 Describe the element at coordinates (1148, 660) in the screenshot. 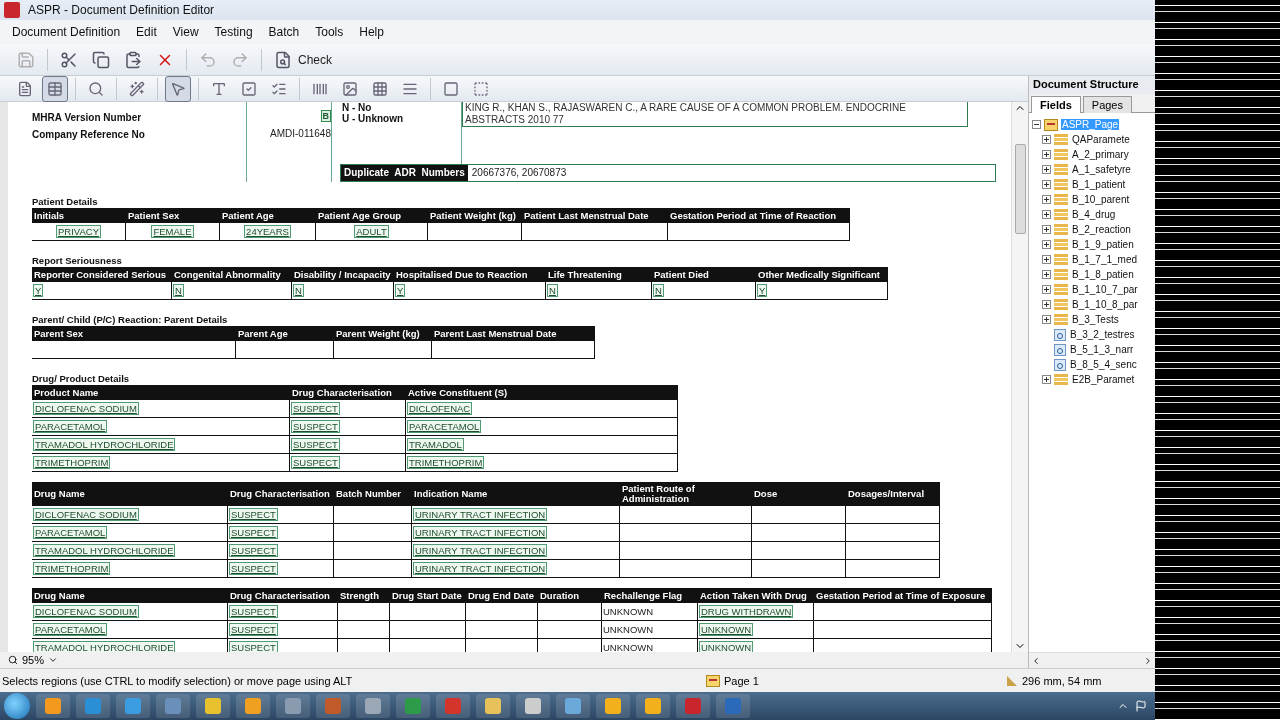

I see `scroll-right-icon` at that location.